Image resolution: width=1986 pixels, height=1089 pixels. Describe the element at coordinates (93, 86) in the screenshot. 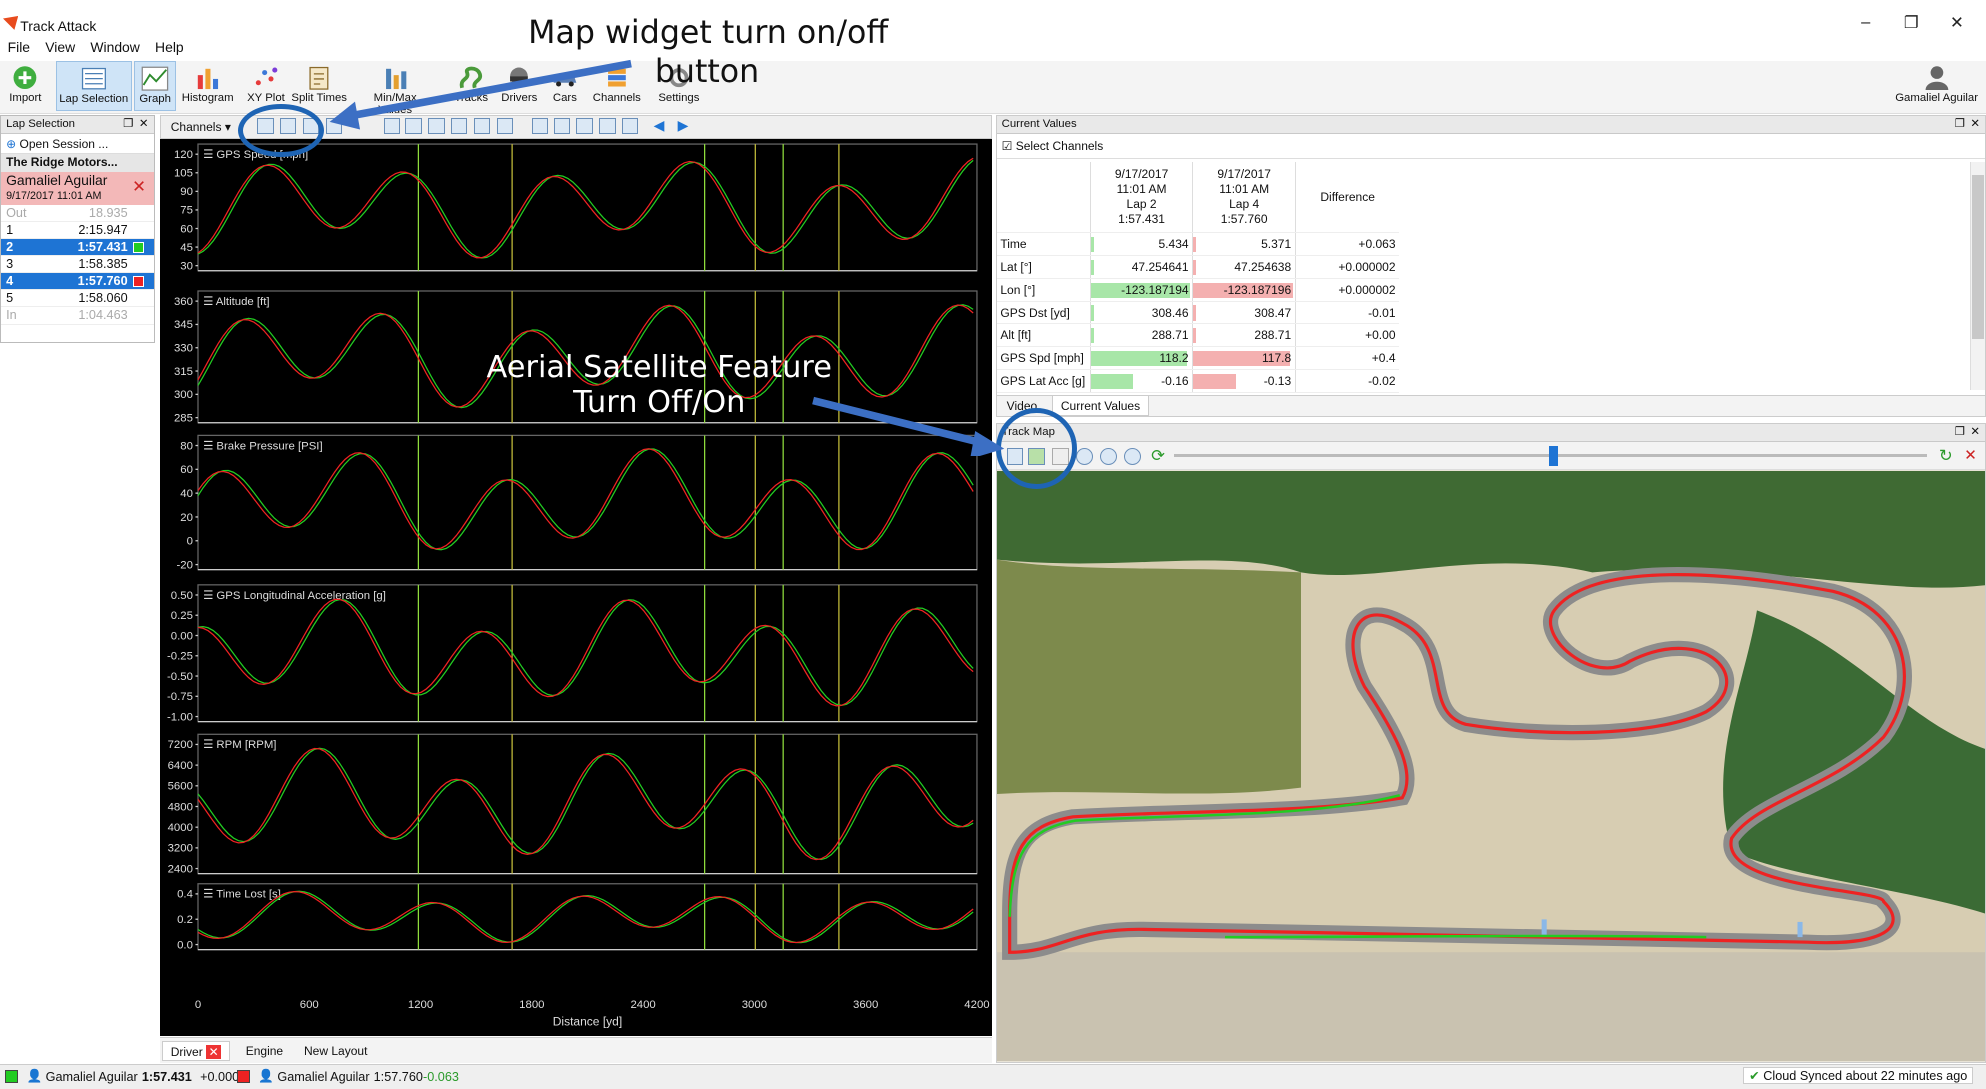

I see `lap-selection-button: Lap Selection` at that location.